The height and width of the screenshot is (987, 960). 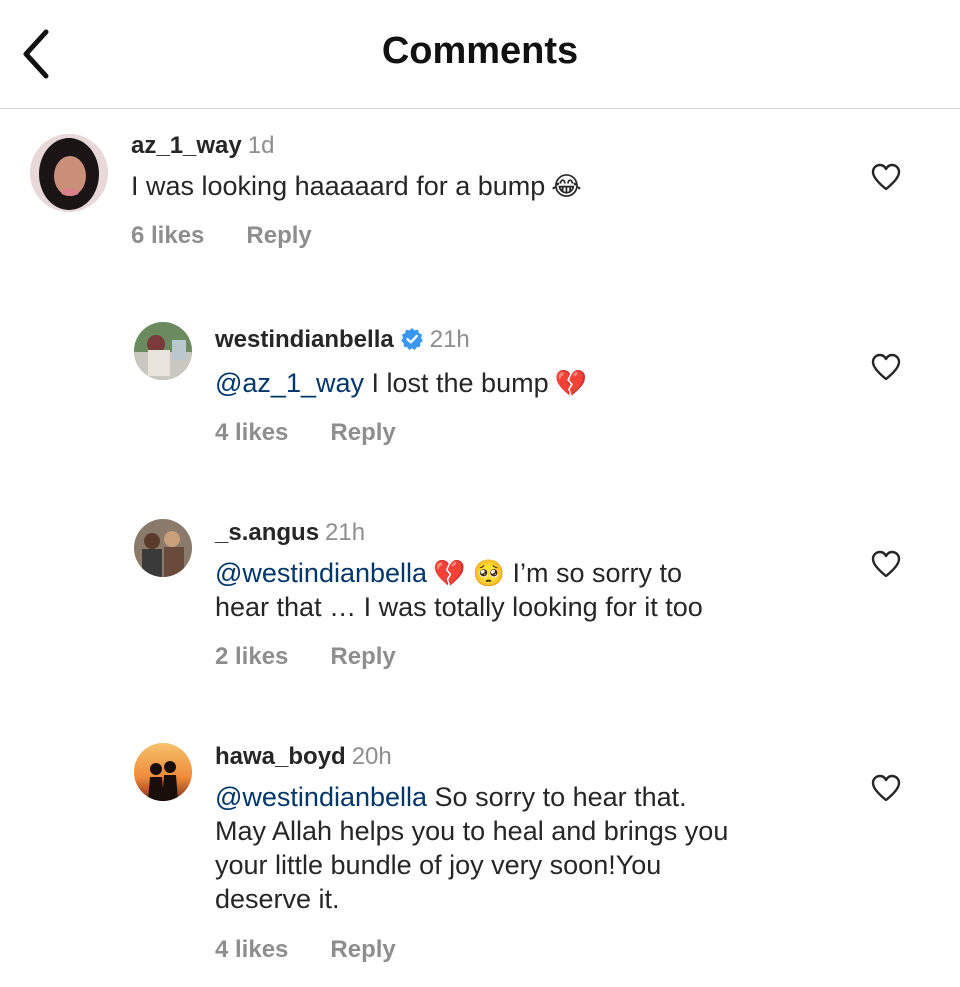 I want to click on verified-badge-icon, so click(x=411, y=339).